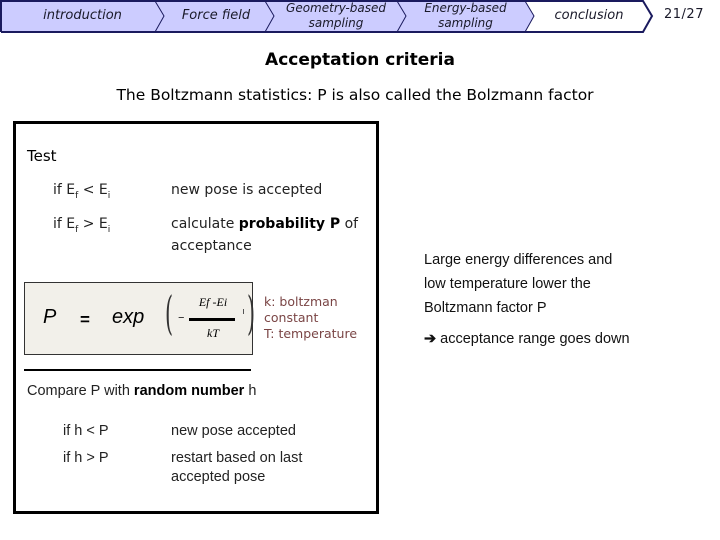 This screenshot has width=720, height=540. What do you see at coordinates (42, 156) in the screenshot?
I see `test-label: Test` at bounding box center [42, 156].